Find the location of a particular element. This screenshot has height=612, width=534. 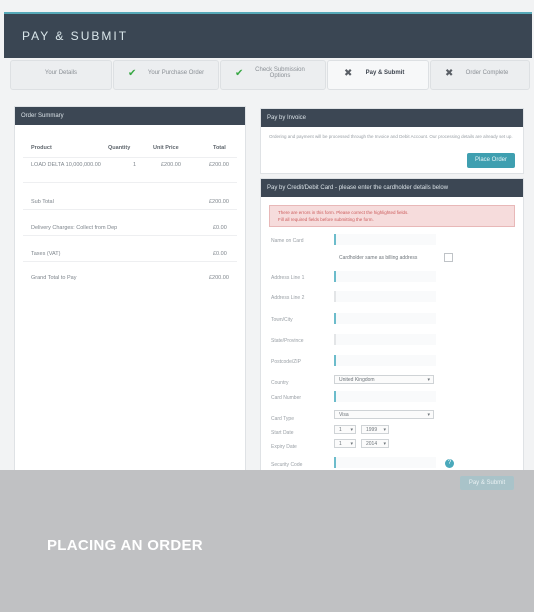

col-quantity: Quantity is located at coordinates (119, 148).